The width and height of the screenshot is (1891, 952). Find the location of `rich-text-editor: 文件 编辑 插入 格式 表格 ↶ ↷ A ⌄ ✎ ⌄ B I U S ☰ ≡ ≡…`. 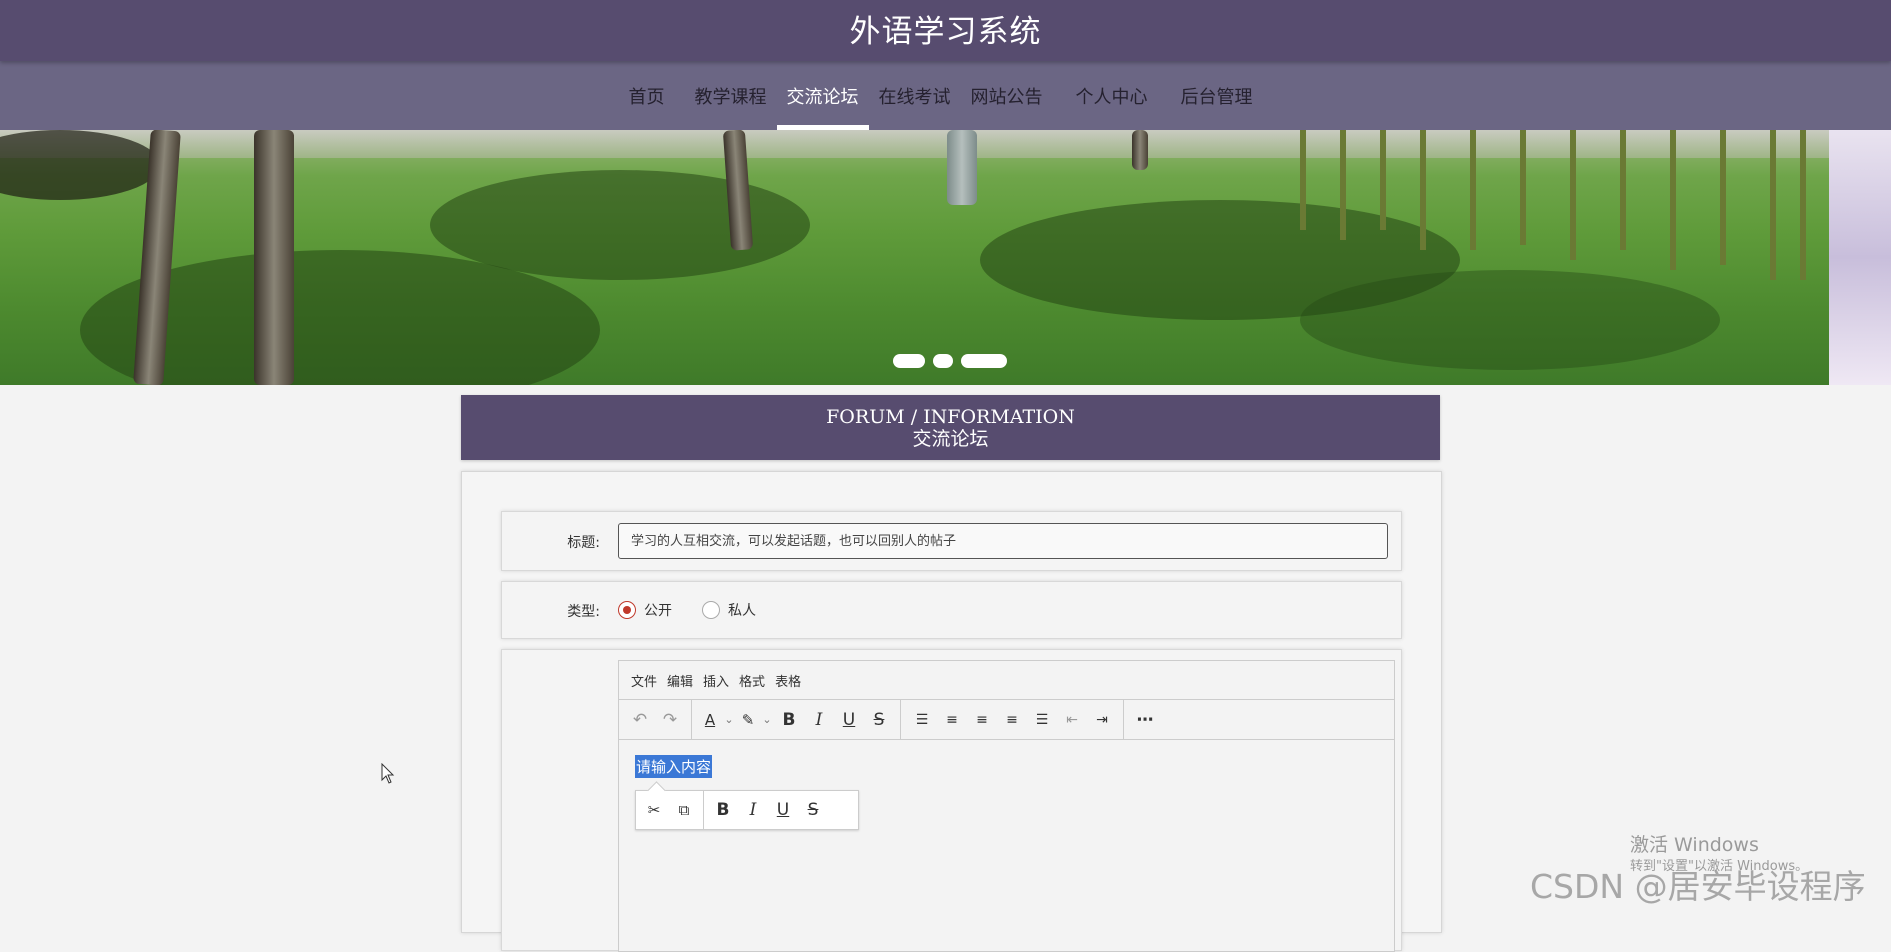

rich-text-editor: 文件 编辑 插入 格式 表格 ↶ ↷ A ⌄ ✎ ⌄ B I U S ☰ ≡ ≡… is located at coordinates (1006, 806).